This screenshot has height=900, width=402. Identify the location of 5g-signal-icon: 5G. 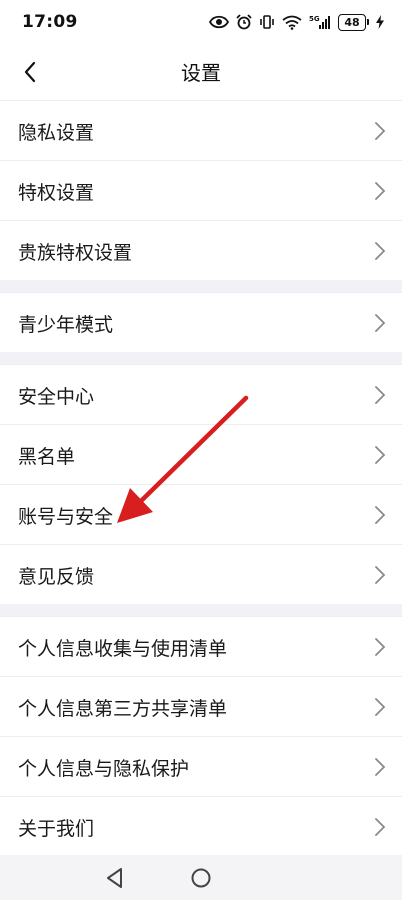
(319, 22).